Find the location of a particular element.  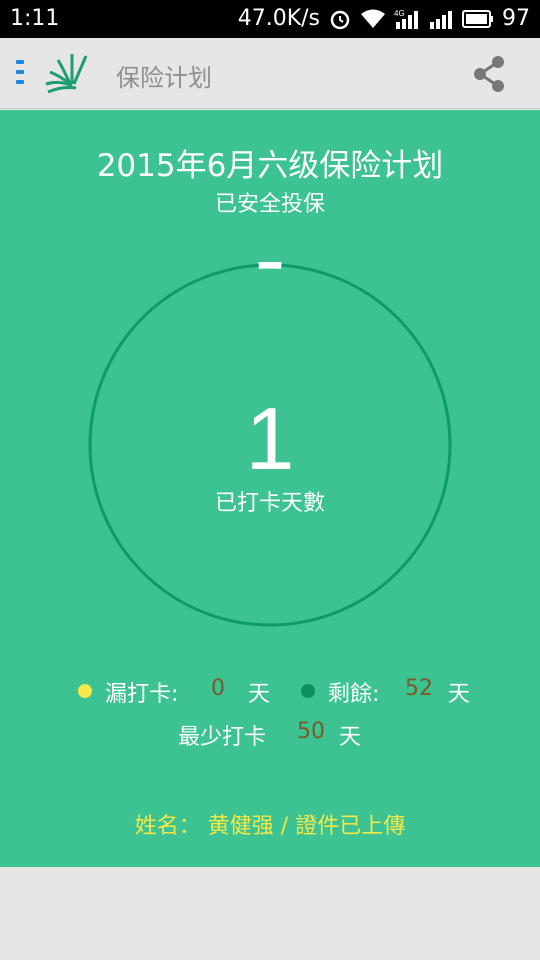

remaining-value: 52 is located at coordinates (419, 688).